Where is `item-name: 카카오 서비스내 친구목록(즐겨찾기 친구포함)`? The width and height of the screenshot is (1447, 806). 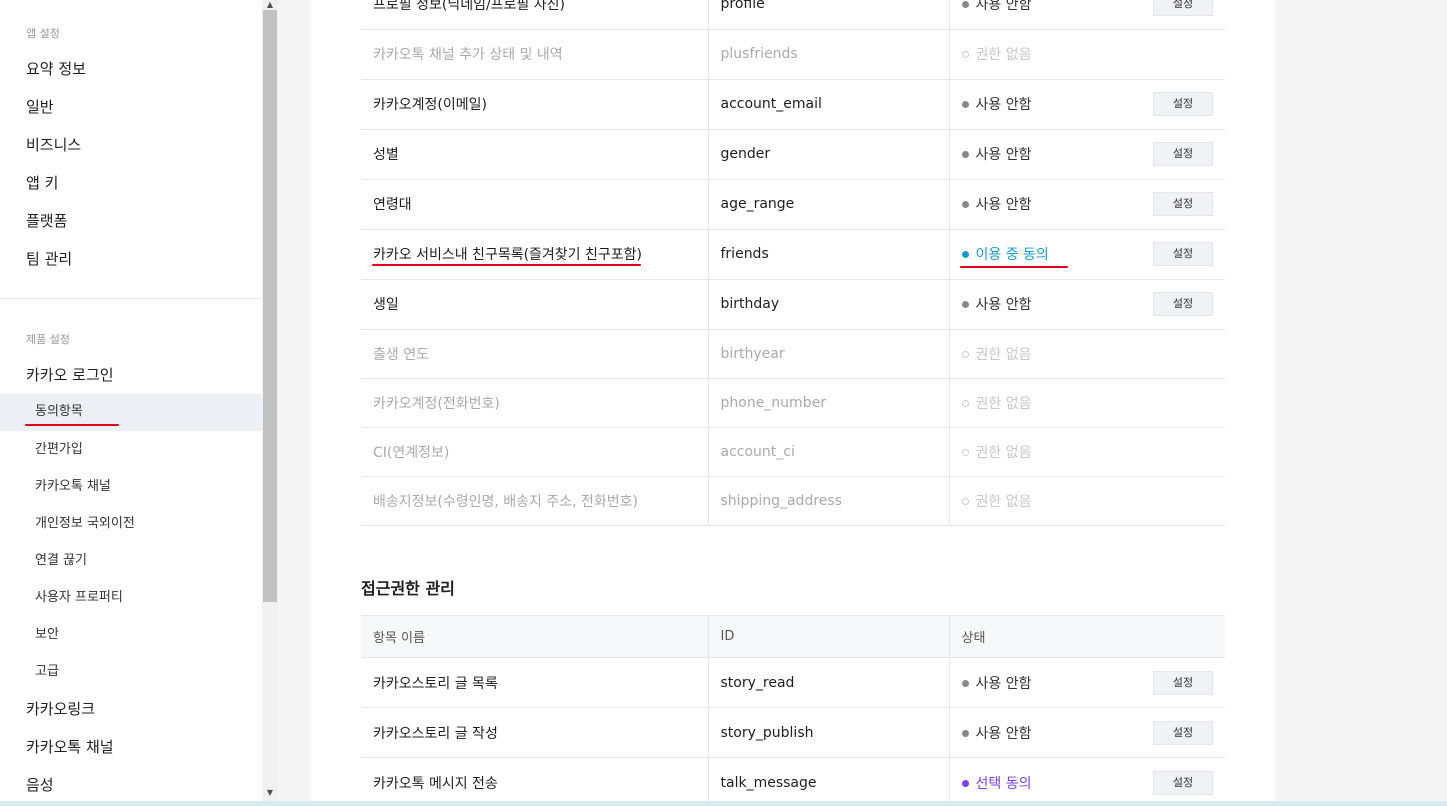
item-name: 카카오 서비스내 친구목록(즐겨찾기 친구포함) is located at coordinates (534, 254).